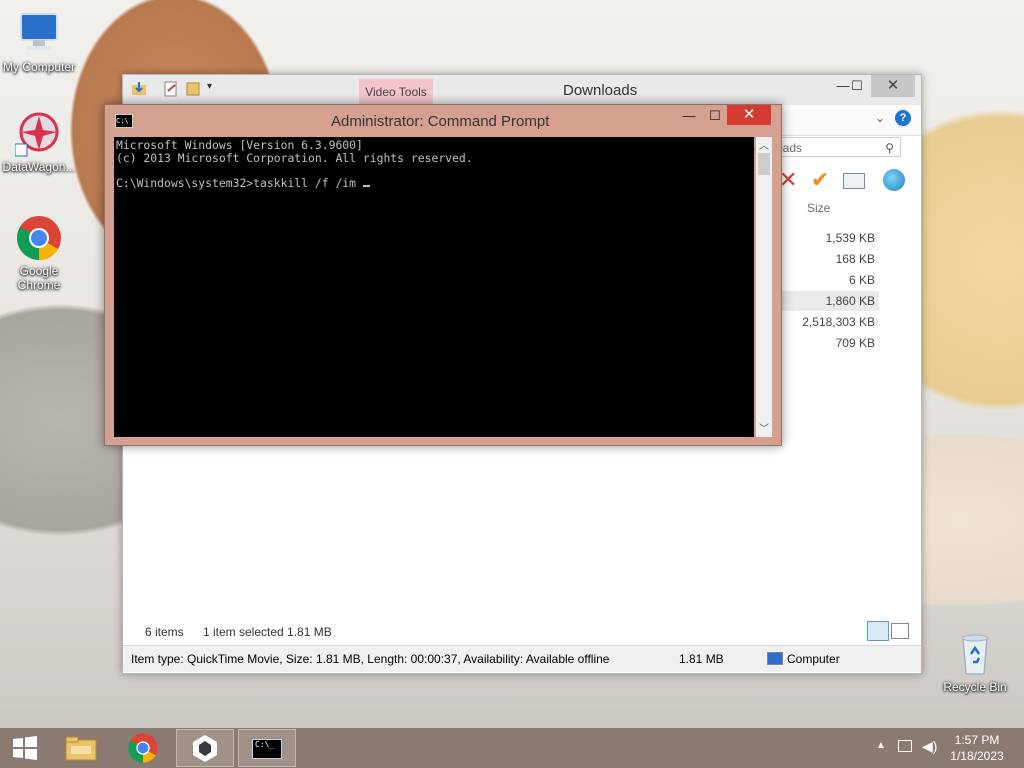  What do you see at coordinates (366, 185) in the screenshot?
I see `cursor` at bounding box center [366, 185].